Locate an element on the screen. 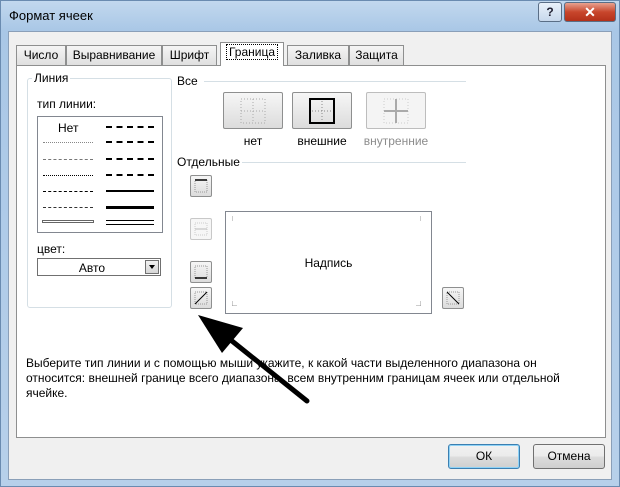 The image size is (620, 487). preset-inside-button is located at coordinates (396, 110).